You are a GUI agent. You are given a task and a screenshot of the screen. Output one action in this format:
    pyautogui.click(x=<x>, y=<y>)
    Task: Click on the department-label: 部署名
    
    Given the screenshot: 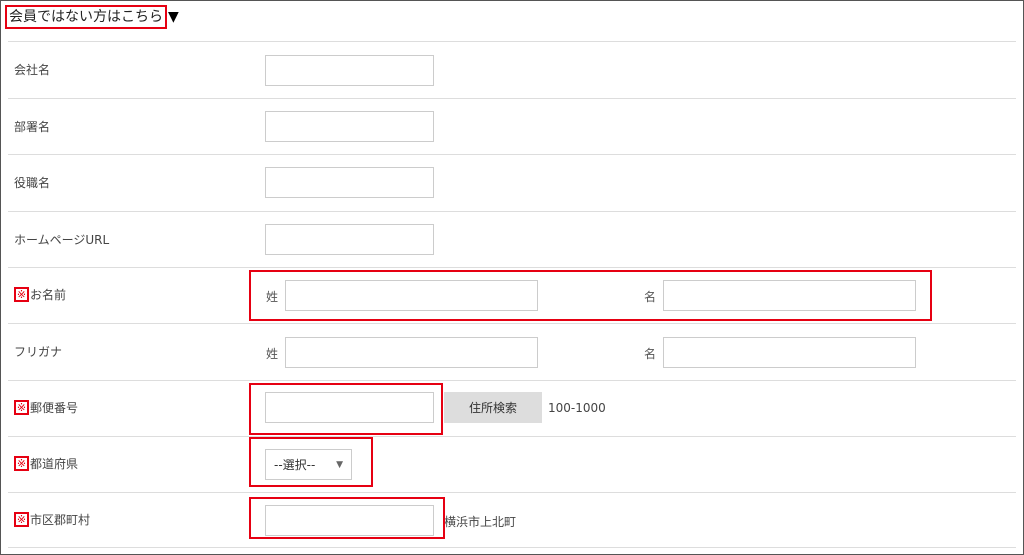 What is the action you would take?
    pyautogui.click(x=32, y=127)
    